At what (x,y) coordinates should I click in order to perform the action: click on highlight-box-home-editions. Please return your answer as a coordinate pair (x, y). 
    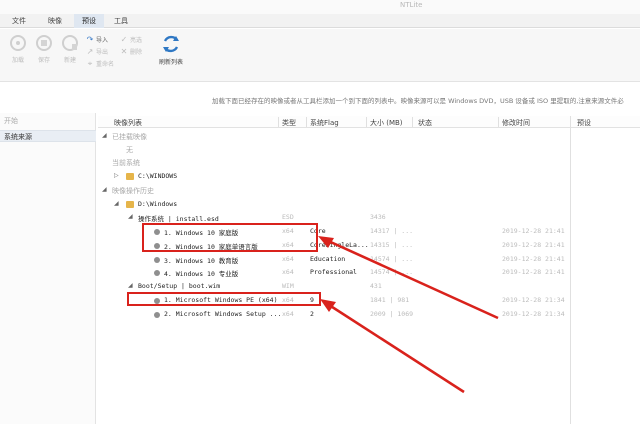
    Looking at the image, I should click on (230, 237).